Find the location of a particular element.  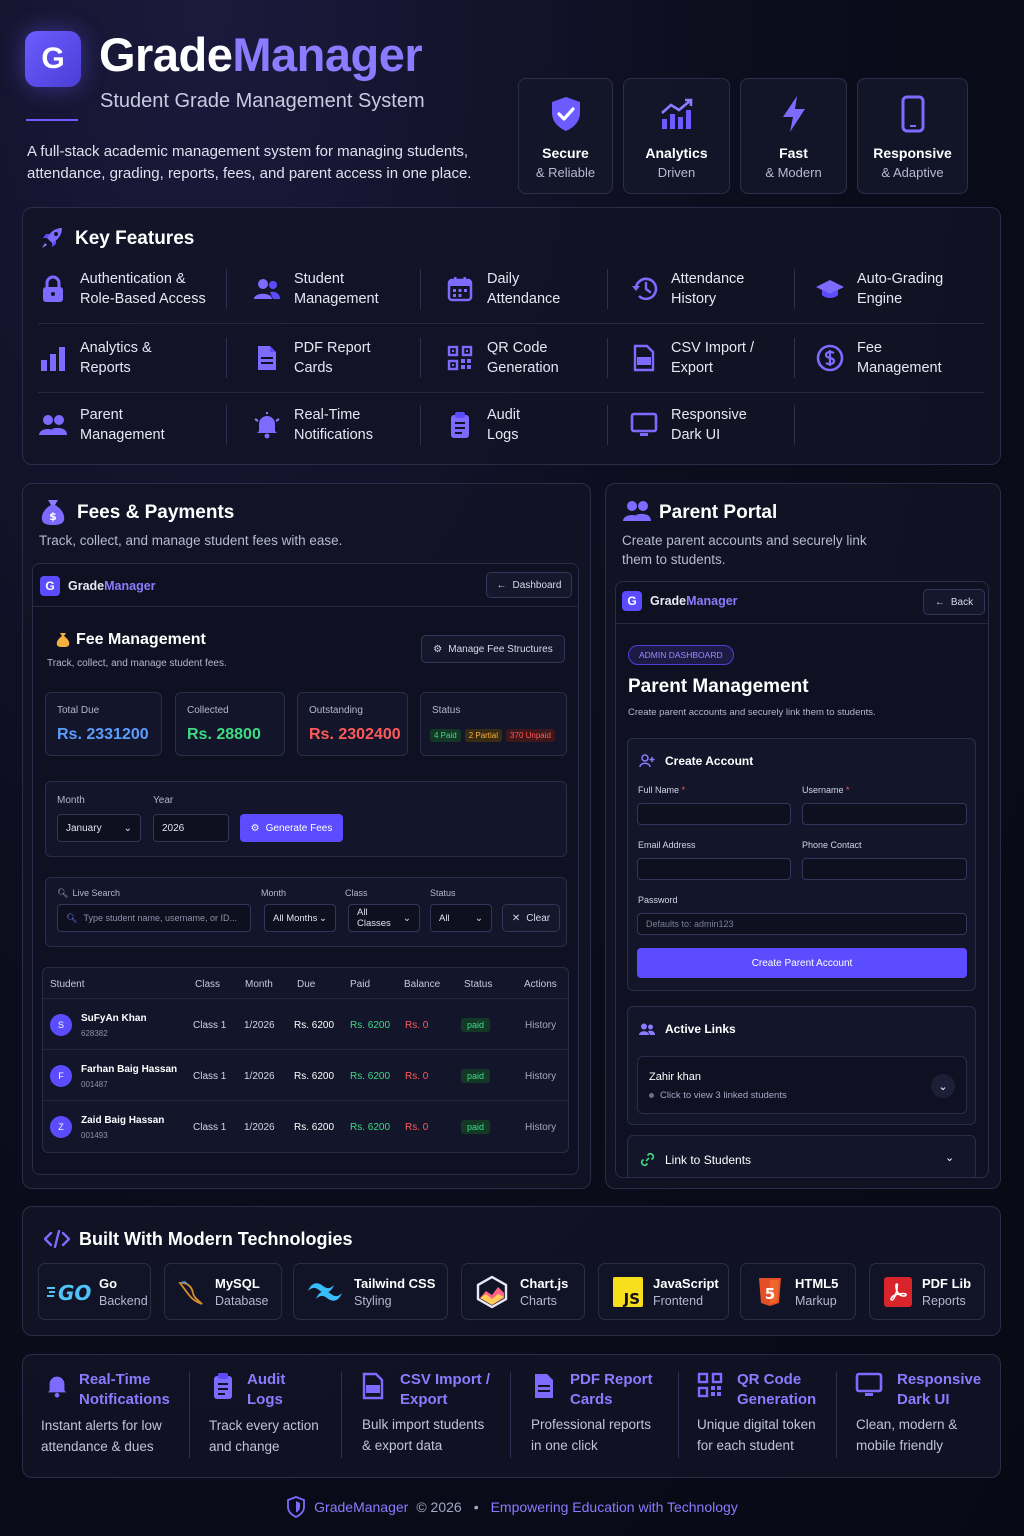

feature-qr-code: QR Code Generation is located at coordinates (502, 358).